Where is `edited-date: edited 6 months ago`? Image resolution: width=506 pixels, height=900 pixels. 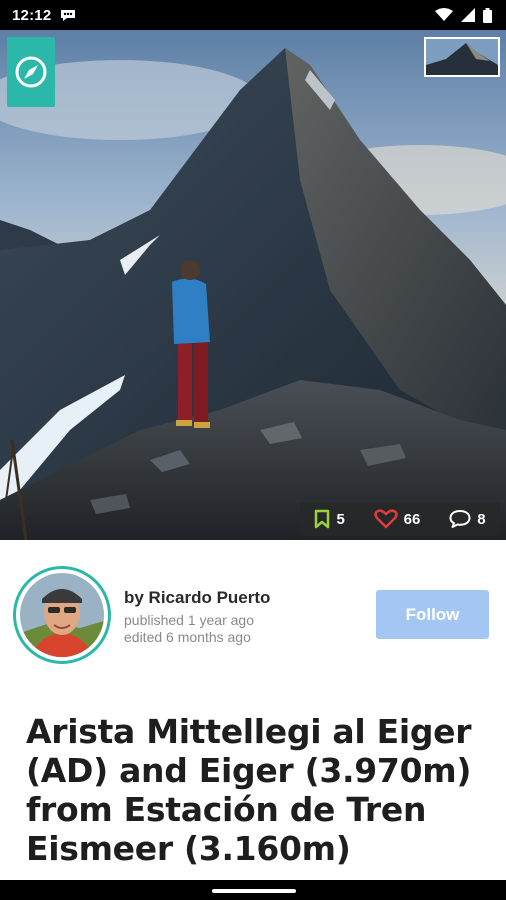 edited-date: edited 6 months ago is located at coordinates (187, 637).